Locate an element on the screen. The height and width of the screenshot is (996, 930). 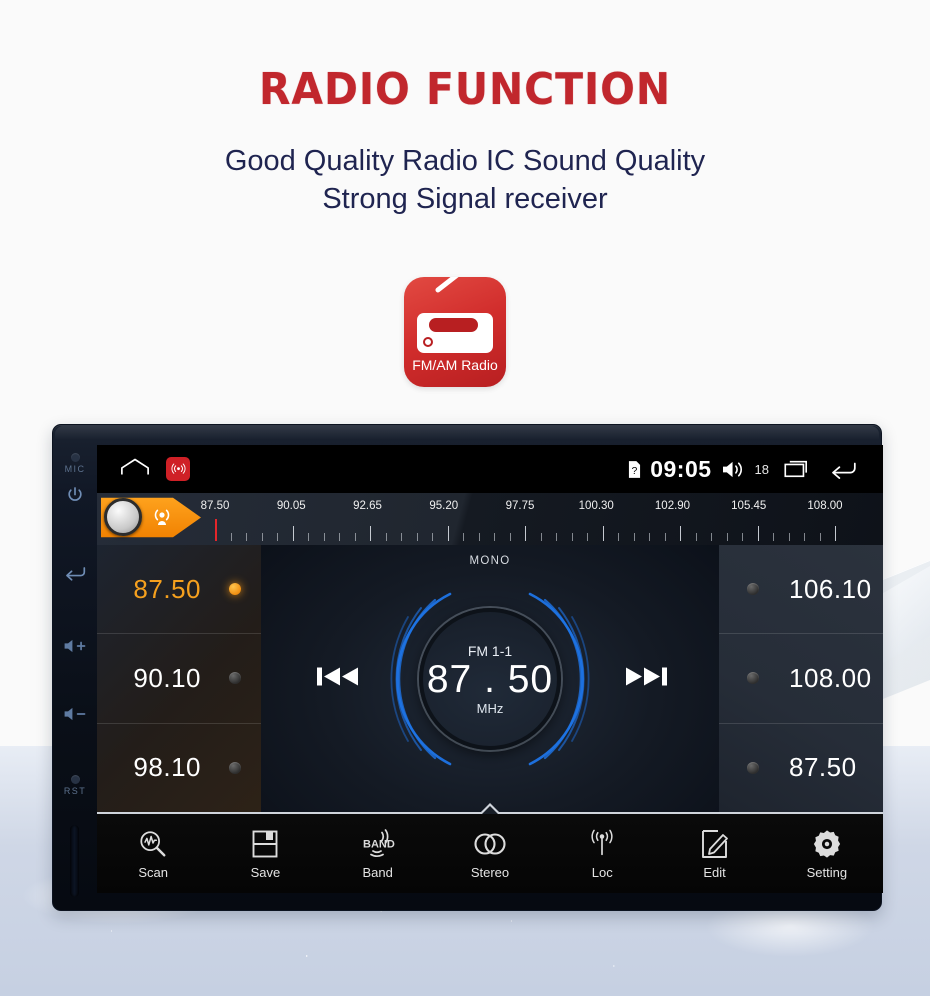
scale-tick-label: 102.90 is located at coordinates (672, 506).